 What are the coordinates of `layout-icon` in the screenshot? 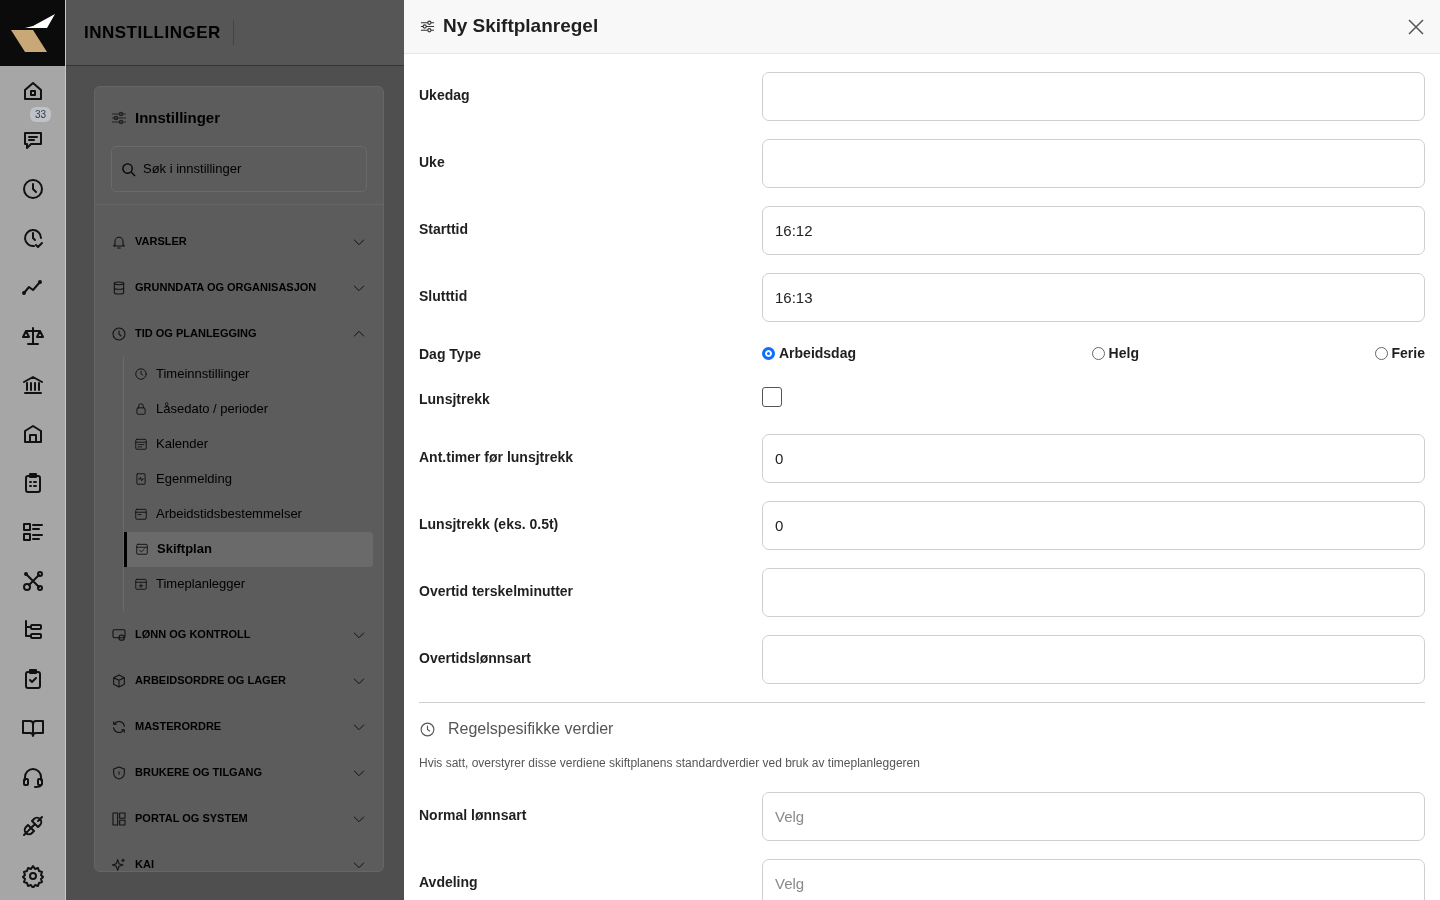 It's located at (119, 818).